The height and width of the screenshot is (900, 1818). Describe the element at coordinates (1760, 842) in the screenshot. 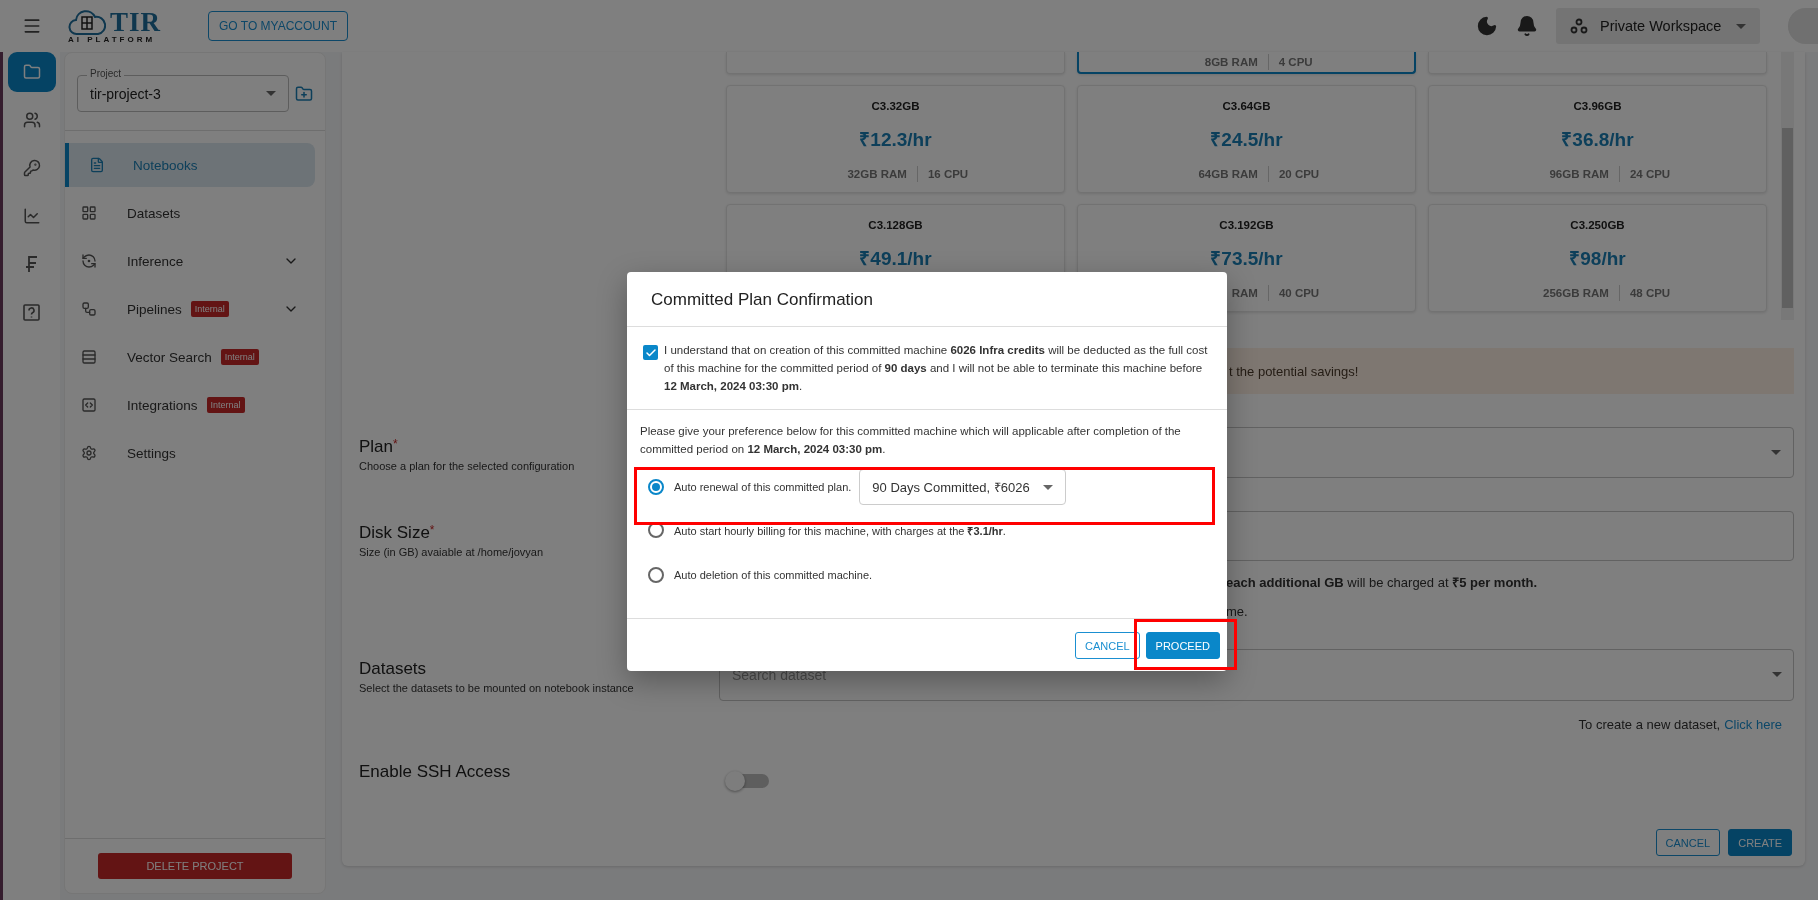

I see `create-button: CREATE` at that location.